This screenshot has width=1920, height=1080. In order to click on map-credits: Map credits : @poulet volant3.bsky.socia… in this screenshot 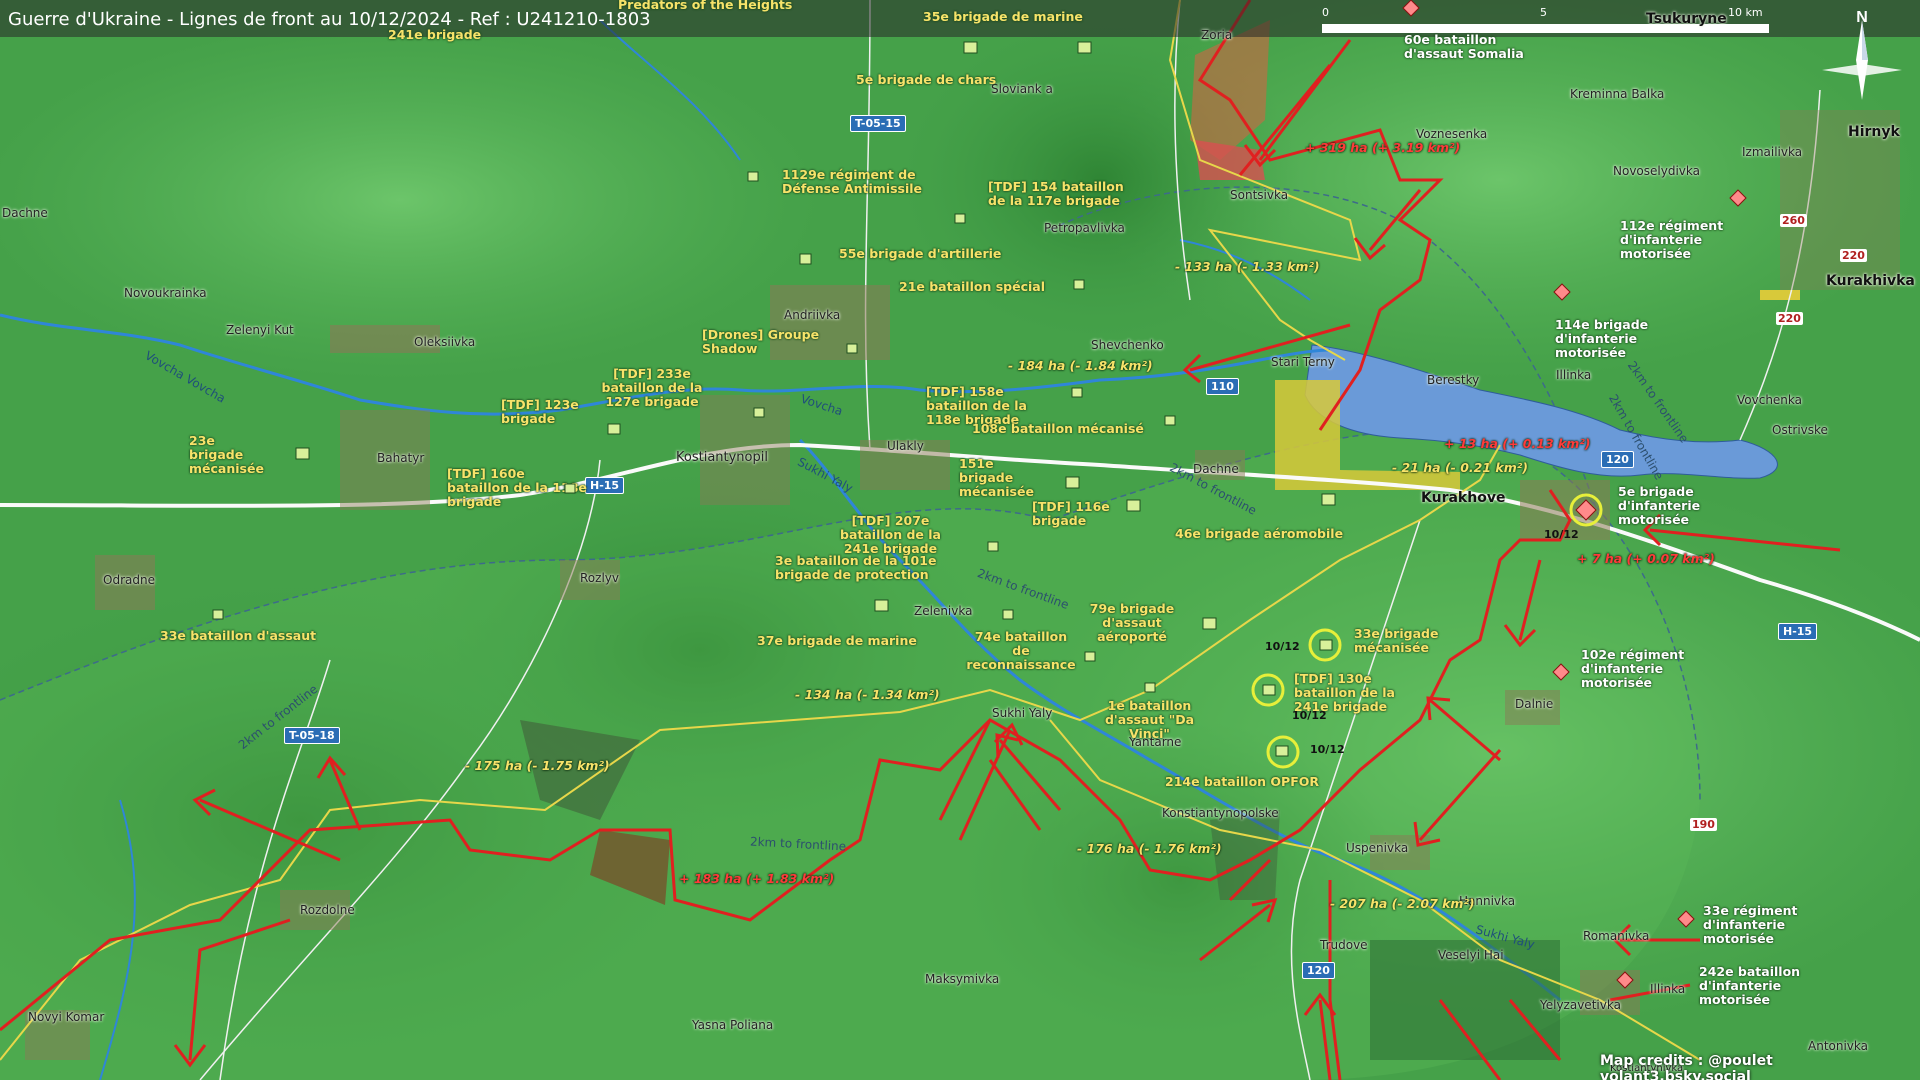, I will do `click(1686, 1066)`.